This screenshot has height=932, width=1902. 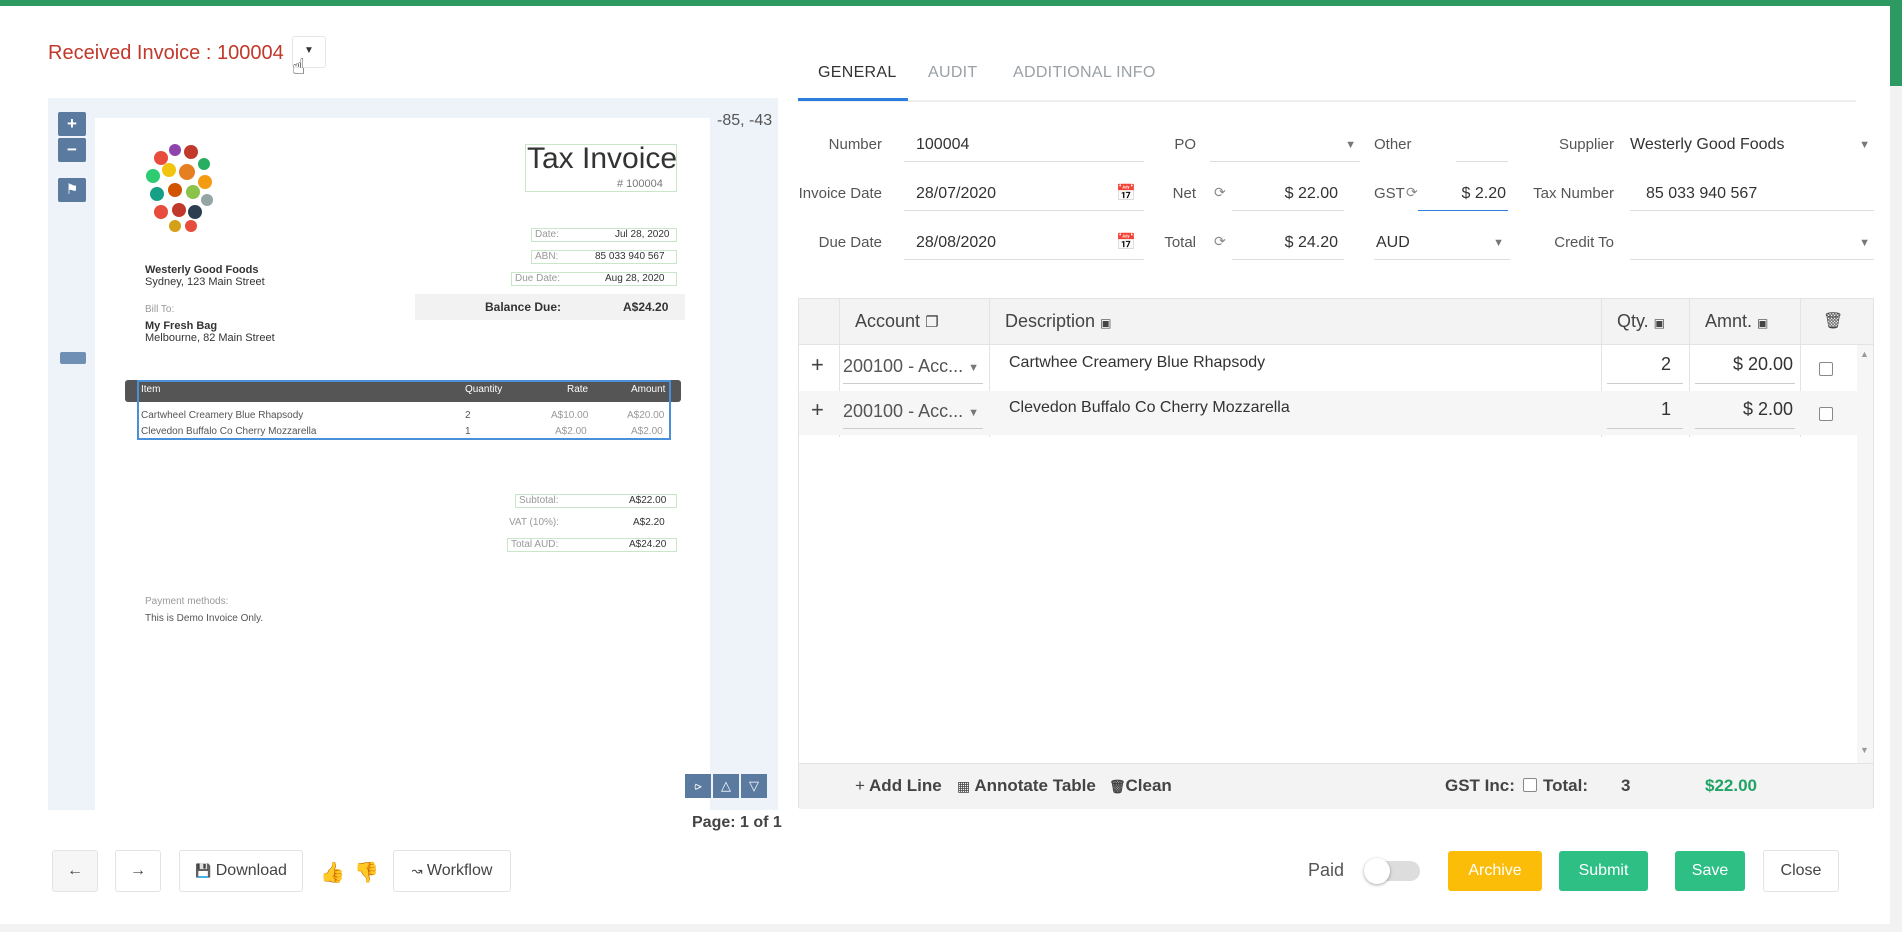 What do you see at coordinates (71, 454) in the screenshot?
I see `viewer-toolbar` at bounding box center [71, 454].